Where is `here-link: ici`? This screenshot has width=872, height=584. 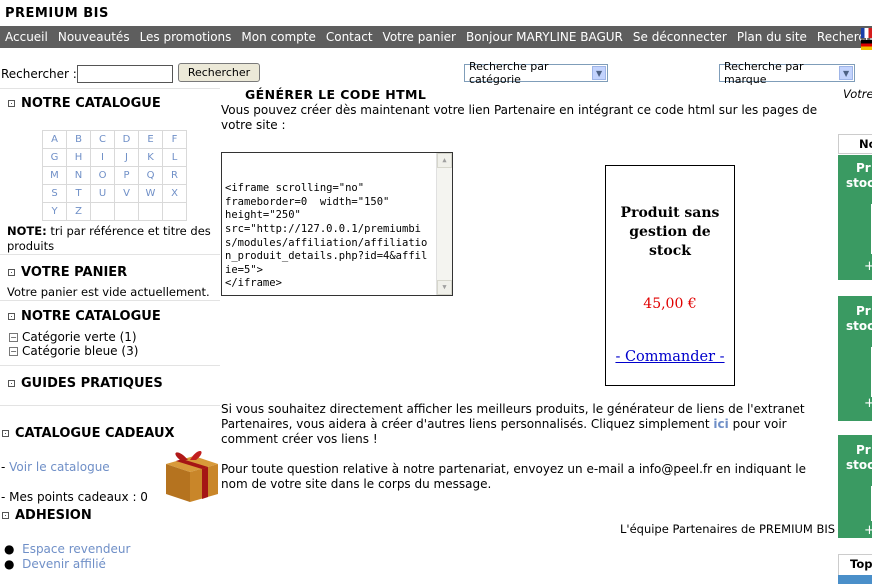
here-link: ici is located at coordinates (720, 424).